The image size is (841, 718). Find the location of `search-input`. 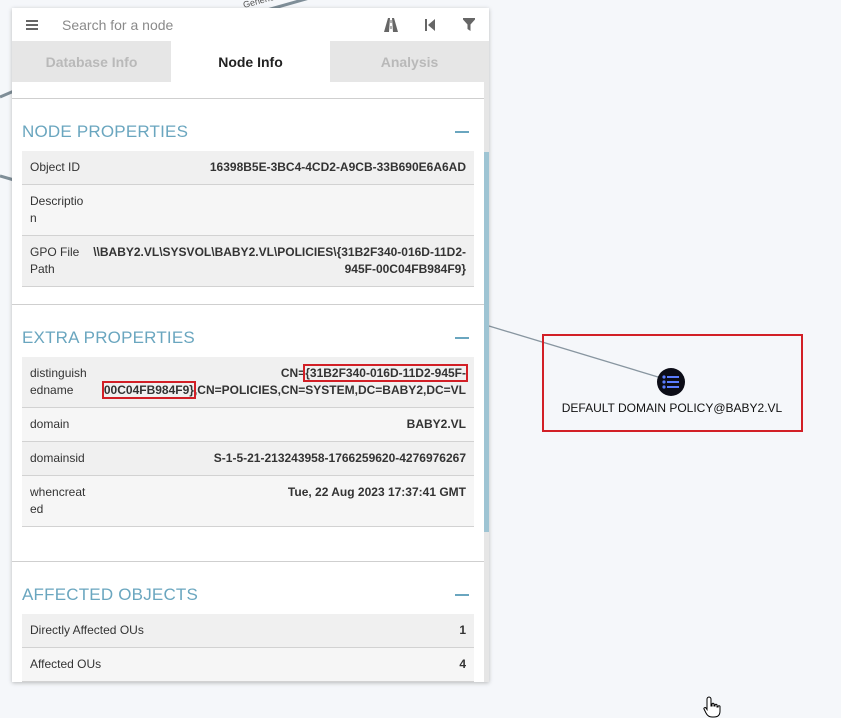

search-input is located at coordinates (207, 24).